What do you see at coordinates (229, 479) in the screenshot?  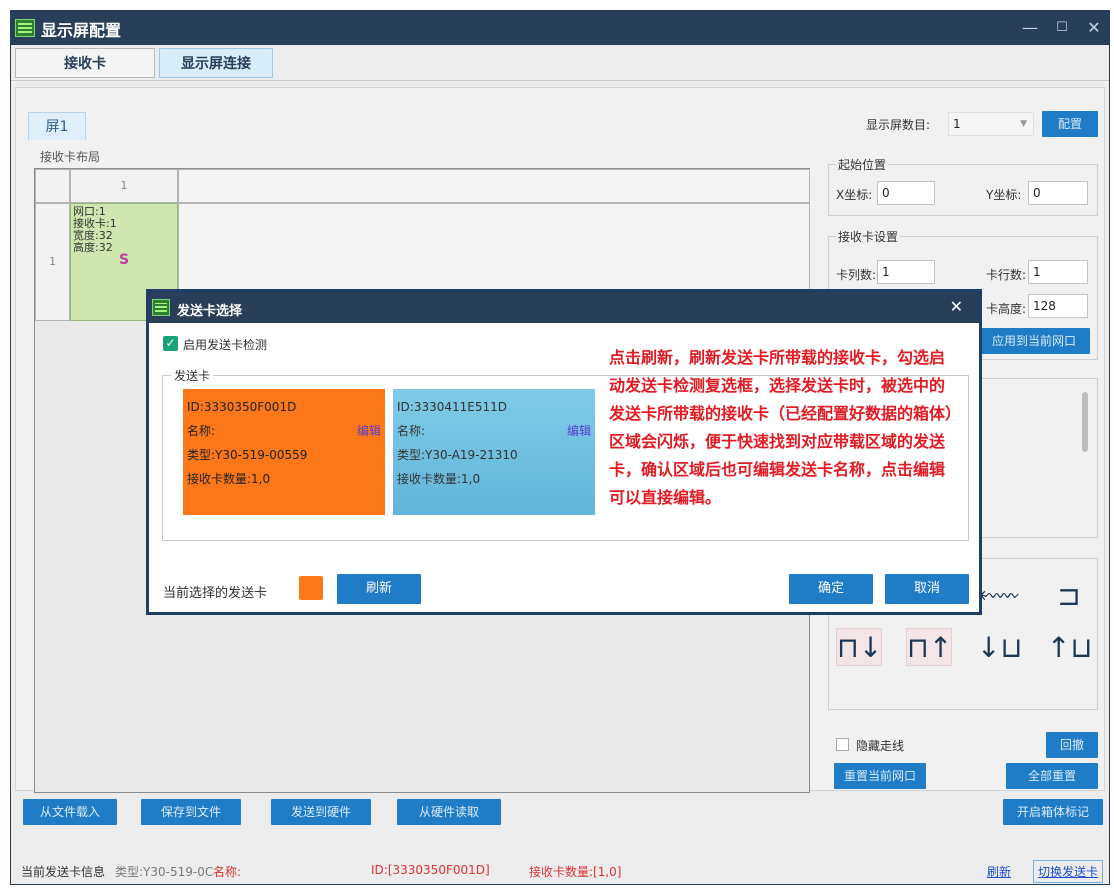 I see `card1-count: 接收卡数量:1,0` at bounding box center [229, 479].